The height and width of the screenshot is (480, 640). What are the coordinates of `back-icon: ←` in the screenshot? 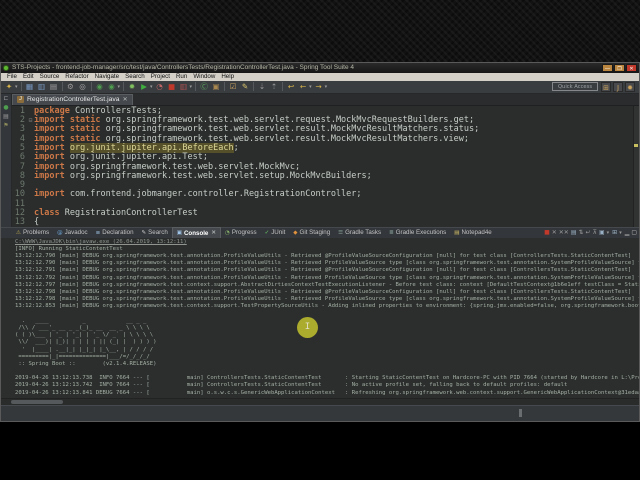 It's located at (303, 86).